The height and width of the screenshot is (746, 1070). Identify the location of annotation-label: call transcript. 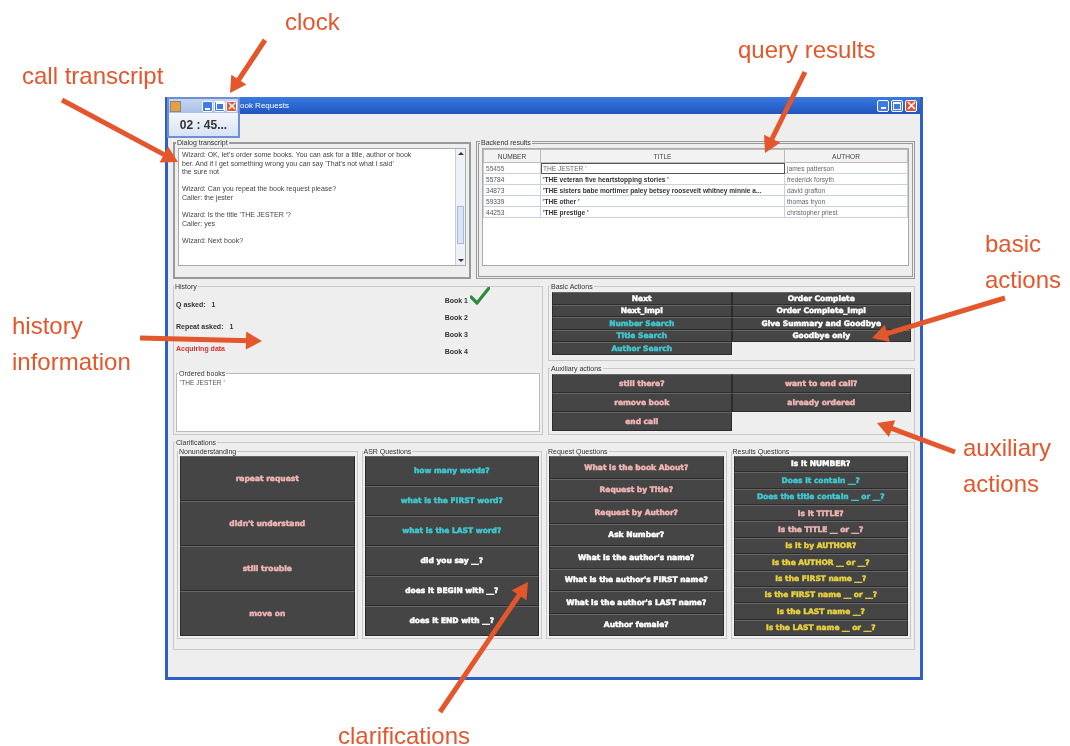
(93, 76).